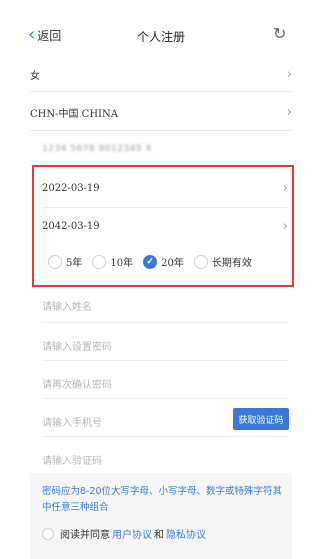  What do you see at coordinates (161, 74) in the screenshot?
I see `gender-row: 女 ›` at bounding box center [161, 74].